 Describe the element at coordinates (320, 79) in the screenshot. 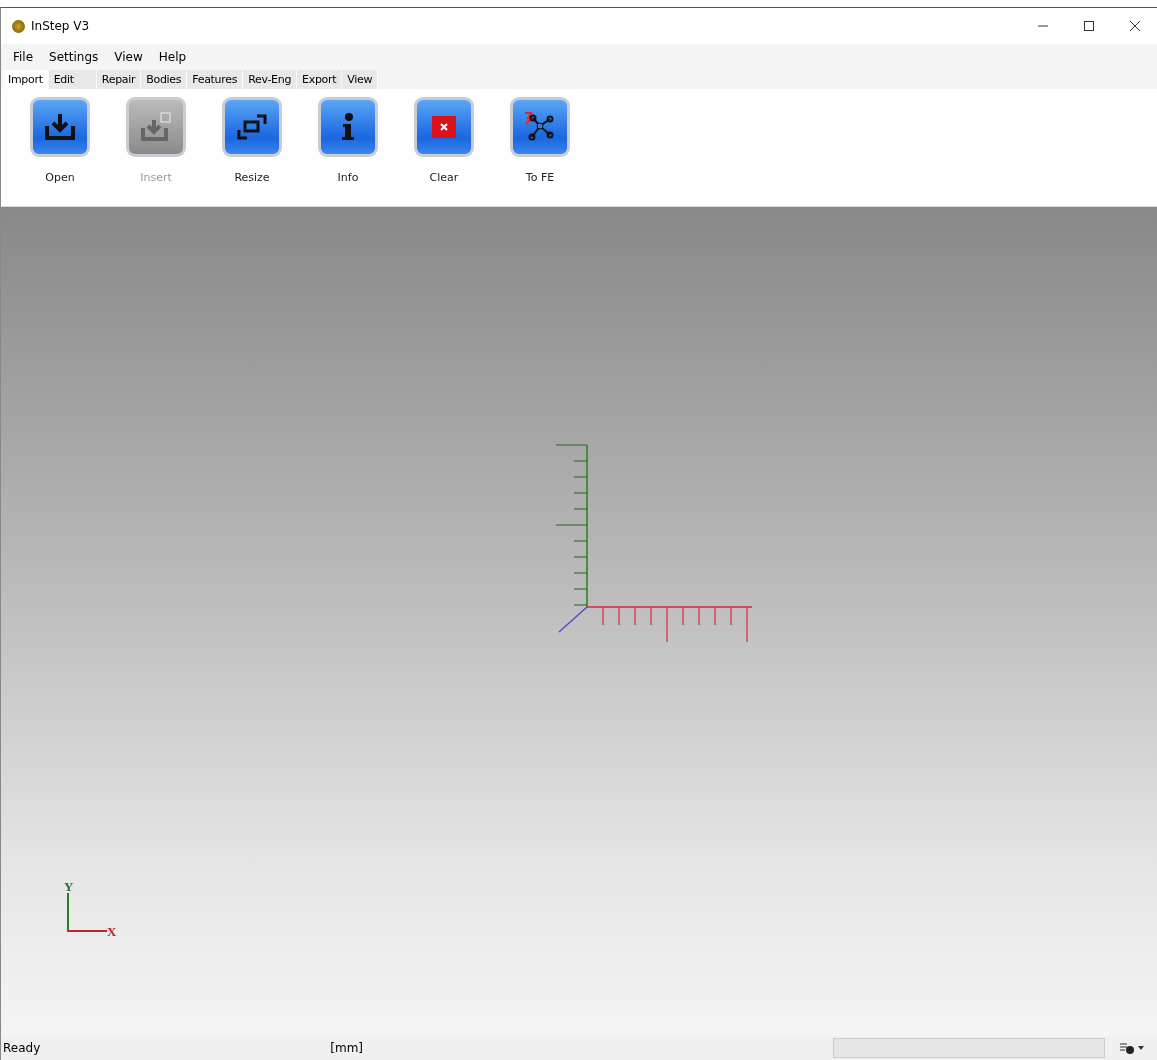

I see `ribbon-tab: Export` at that location.